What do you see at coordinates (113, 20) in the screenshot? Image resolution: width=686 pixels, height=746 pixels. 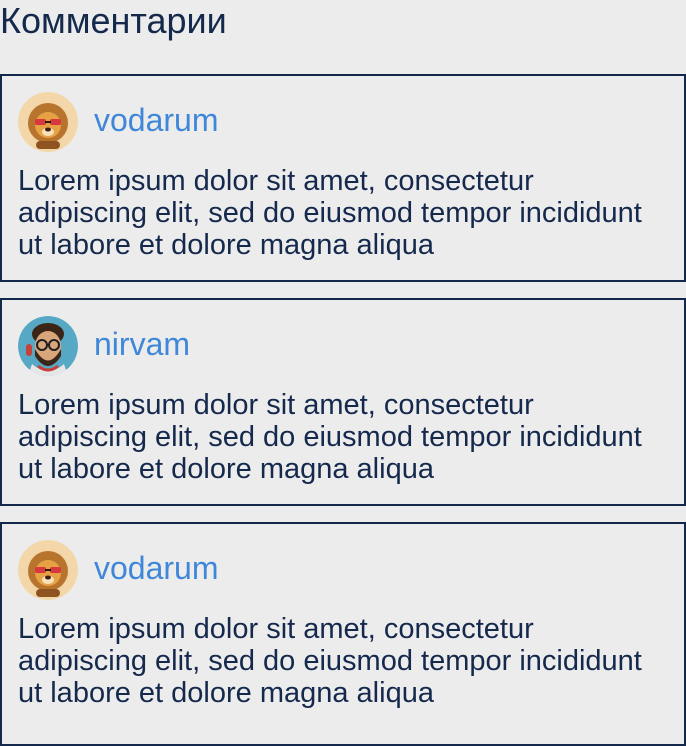 I see `page-title: Комментарии` at bounding box center [113, 20].